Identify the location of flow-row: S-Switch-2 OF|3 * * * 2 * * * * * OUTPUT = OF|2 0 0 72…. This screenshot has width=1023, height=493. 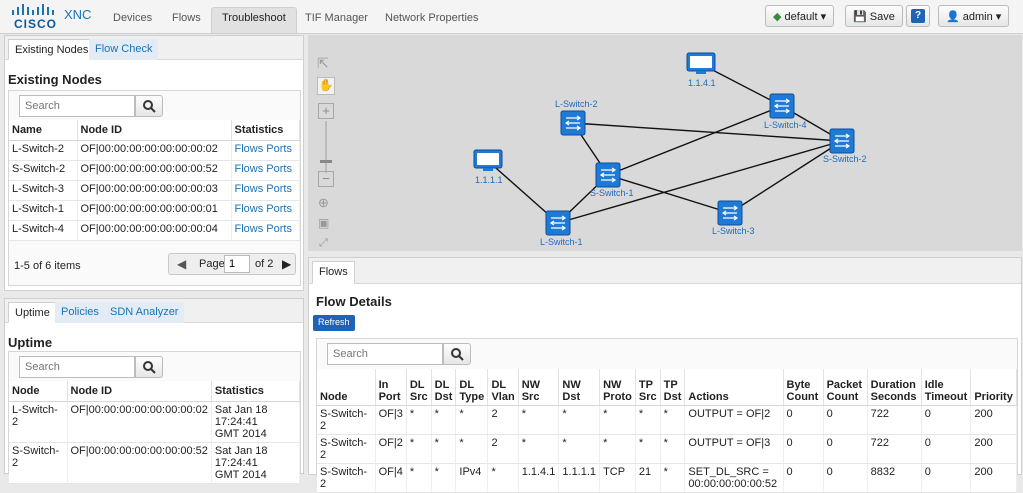
(667, 420).